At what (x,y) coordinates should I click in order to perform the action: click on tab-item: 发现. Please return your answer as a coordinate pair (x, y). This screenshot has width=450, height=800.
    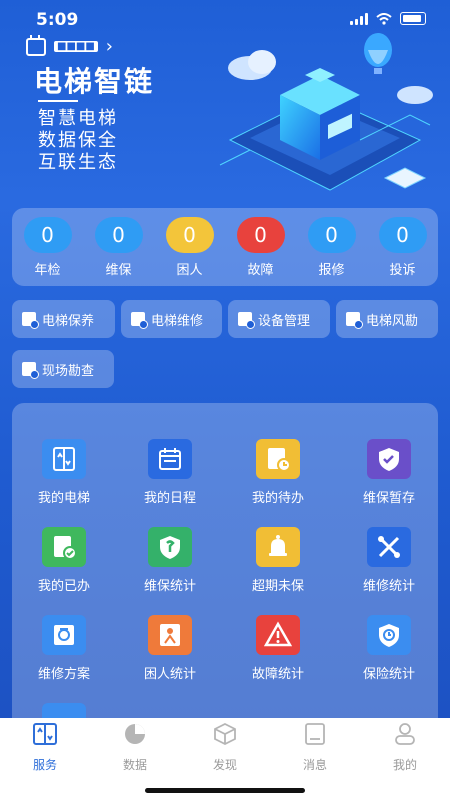
    Looking at the image, I should click on (225, 747).